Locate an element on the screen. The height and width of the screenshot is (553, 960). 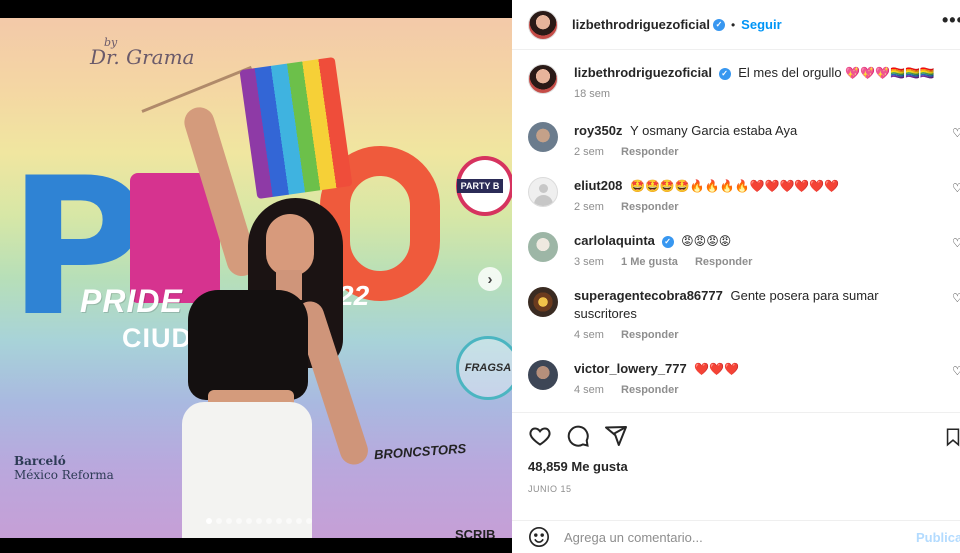
publish-button: Publicar is located at coordinates (938, 537).